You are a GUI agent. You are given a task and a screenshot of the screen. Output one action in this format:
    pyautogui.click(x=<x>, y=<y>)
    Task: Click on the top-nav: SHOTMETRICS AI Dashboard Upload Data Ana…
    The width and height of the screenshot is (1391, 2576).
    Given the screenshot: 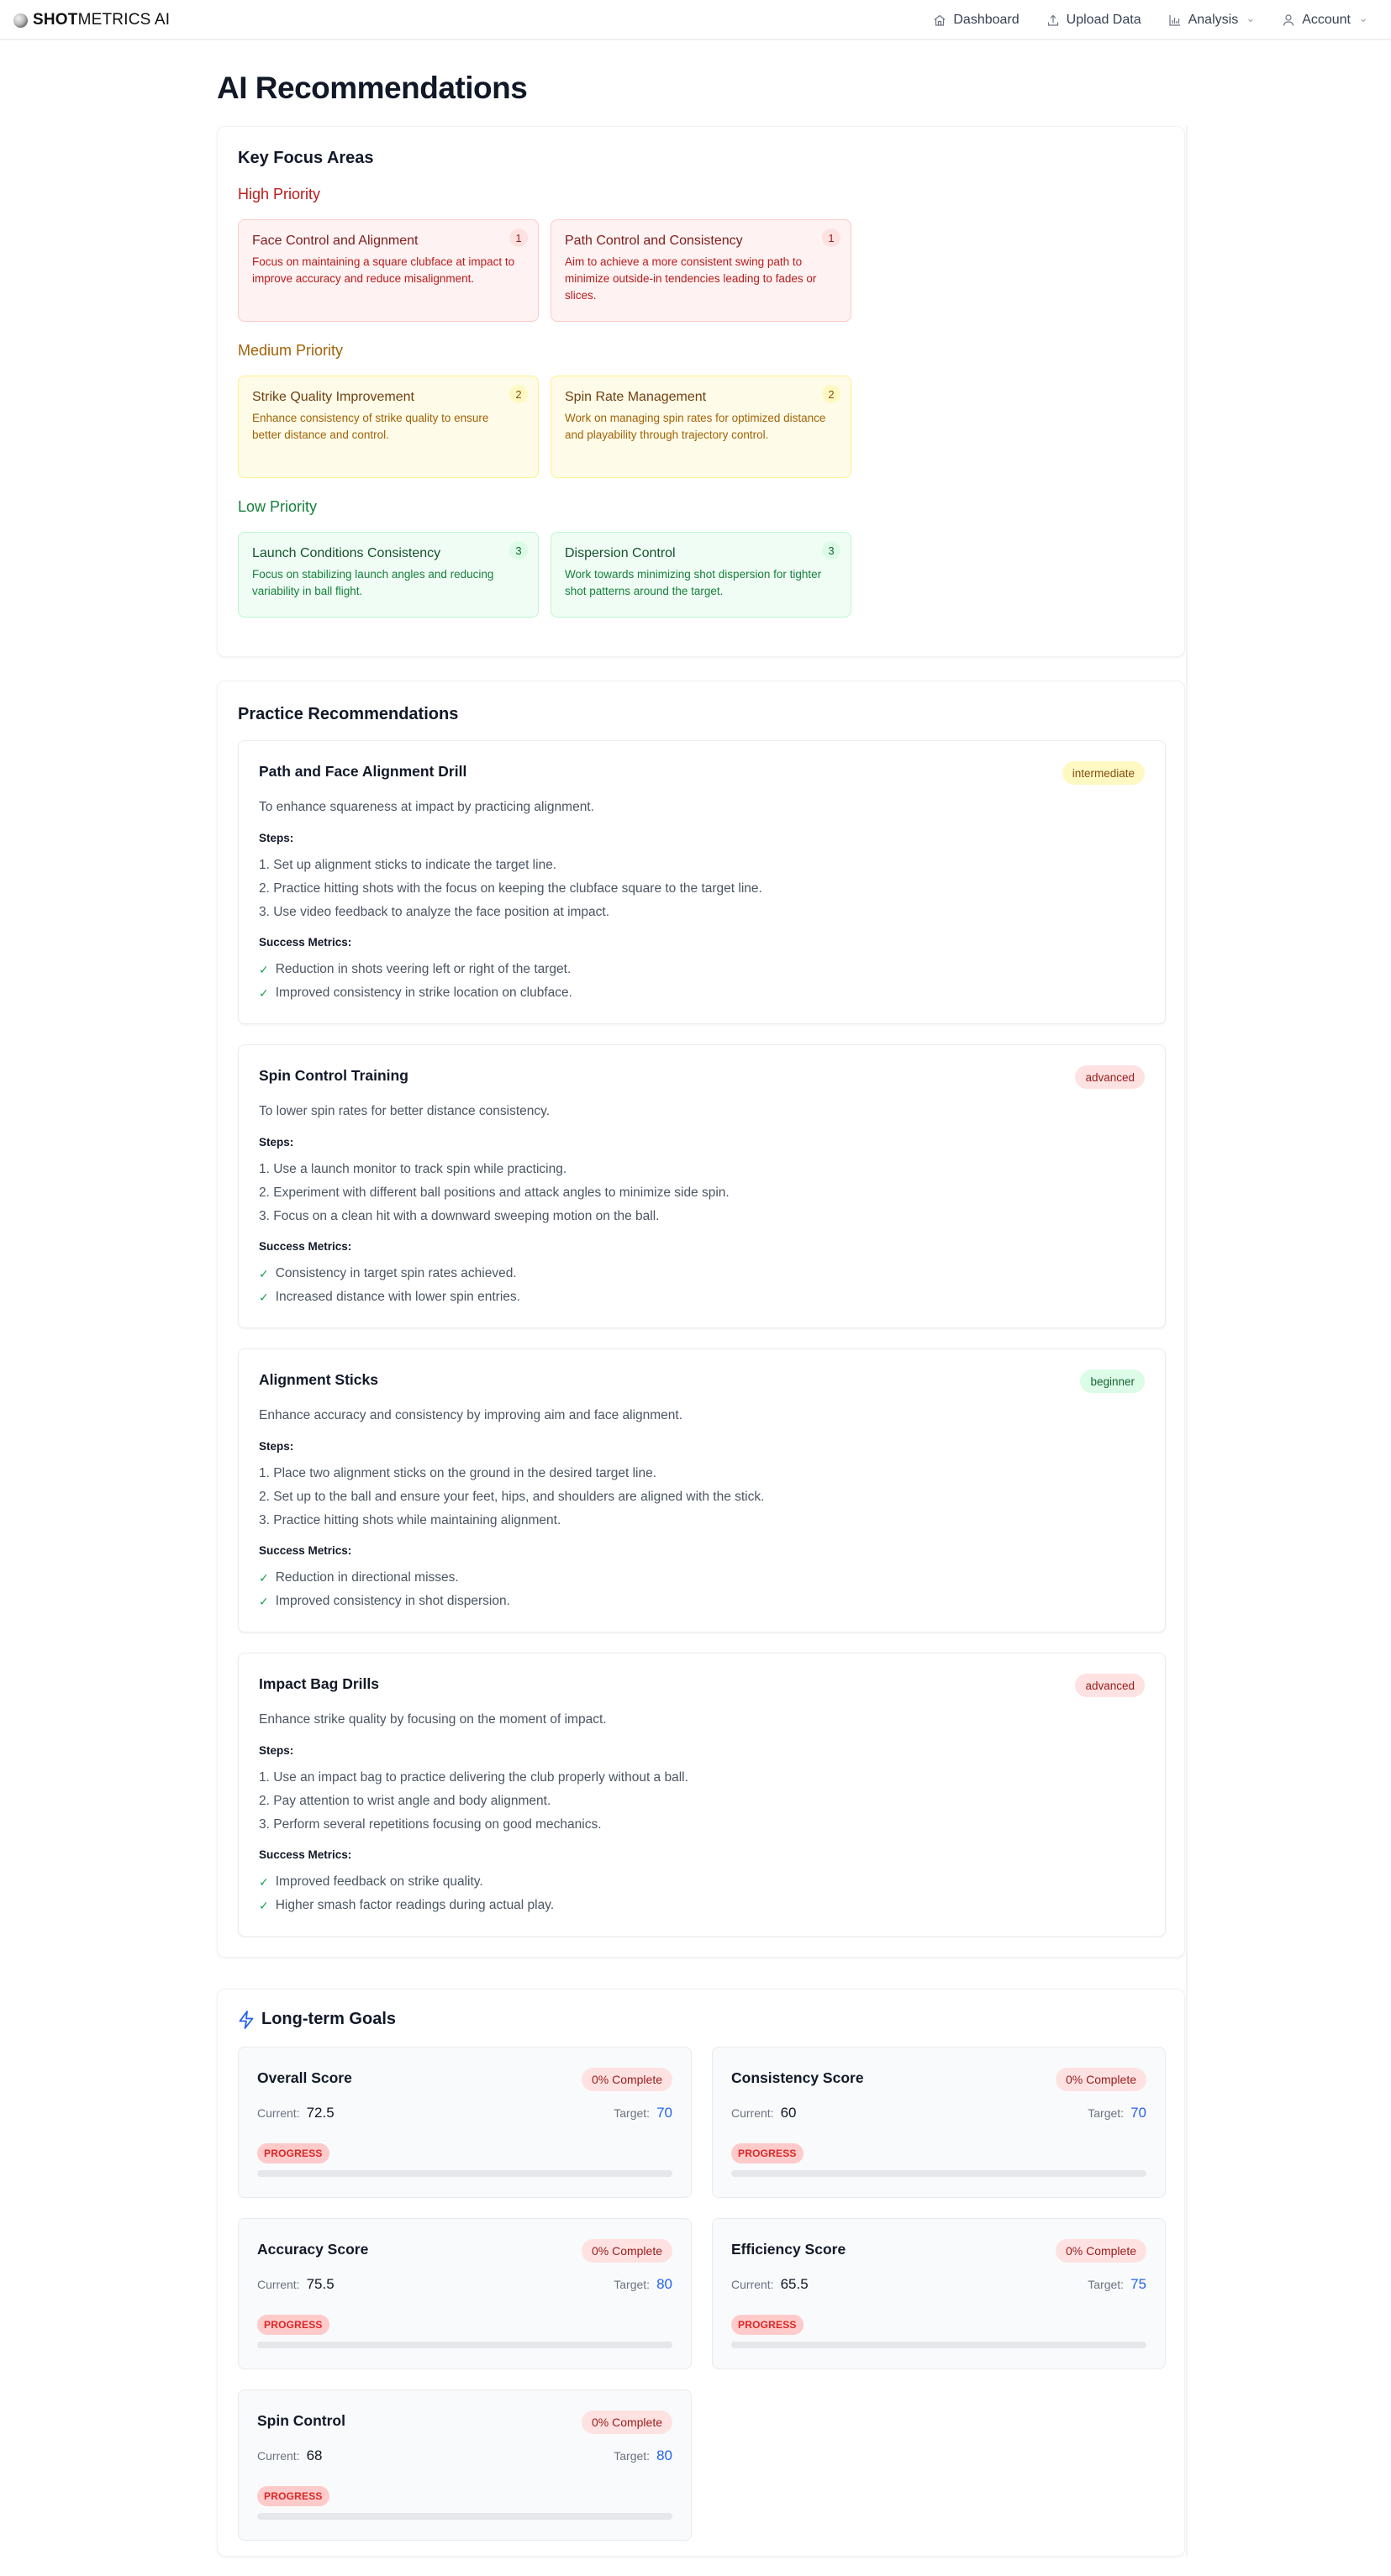 What is the action you would take?
    pyautogui.click(x=695, y=20)
    